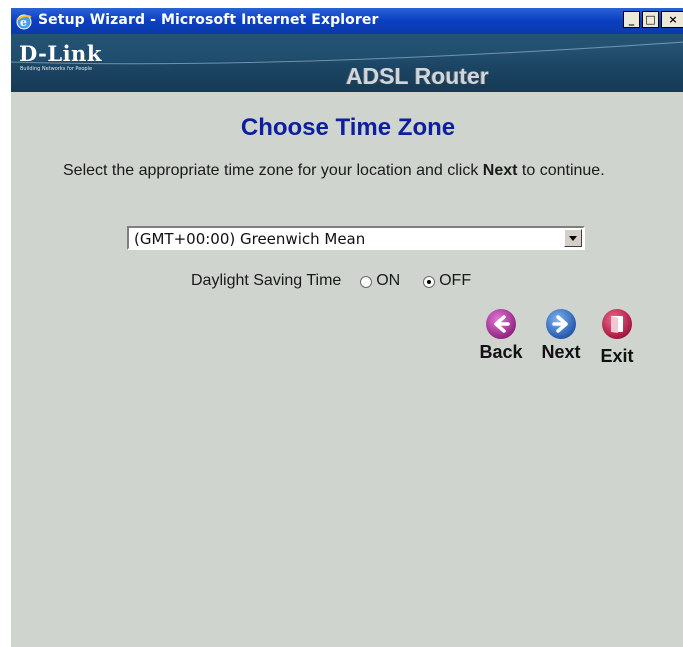 The height and width of the screenshot is (647, 683). Describe the element at coordinates (24, 22) in the screenshot. I see `ie-icon: e` at that location.